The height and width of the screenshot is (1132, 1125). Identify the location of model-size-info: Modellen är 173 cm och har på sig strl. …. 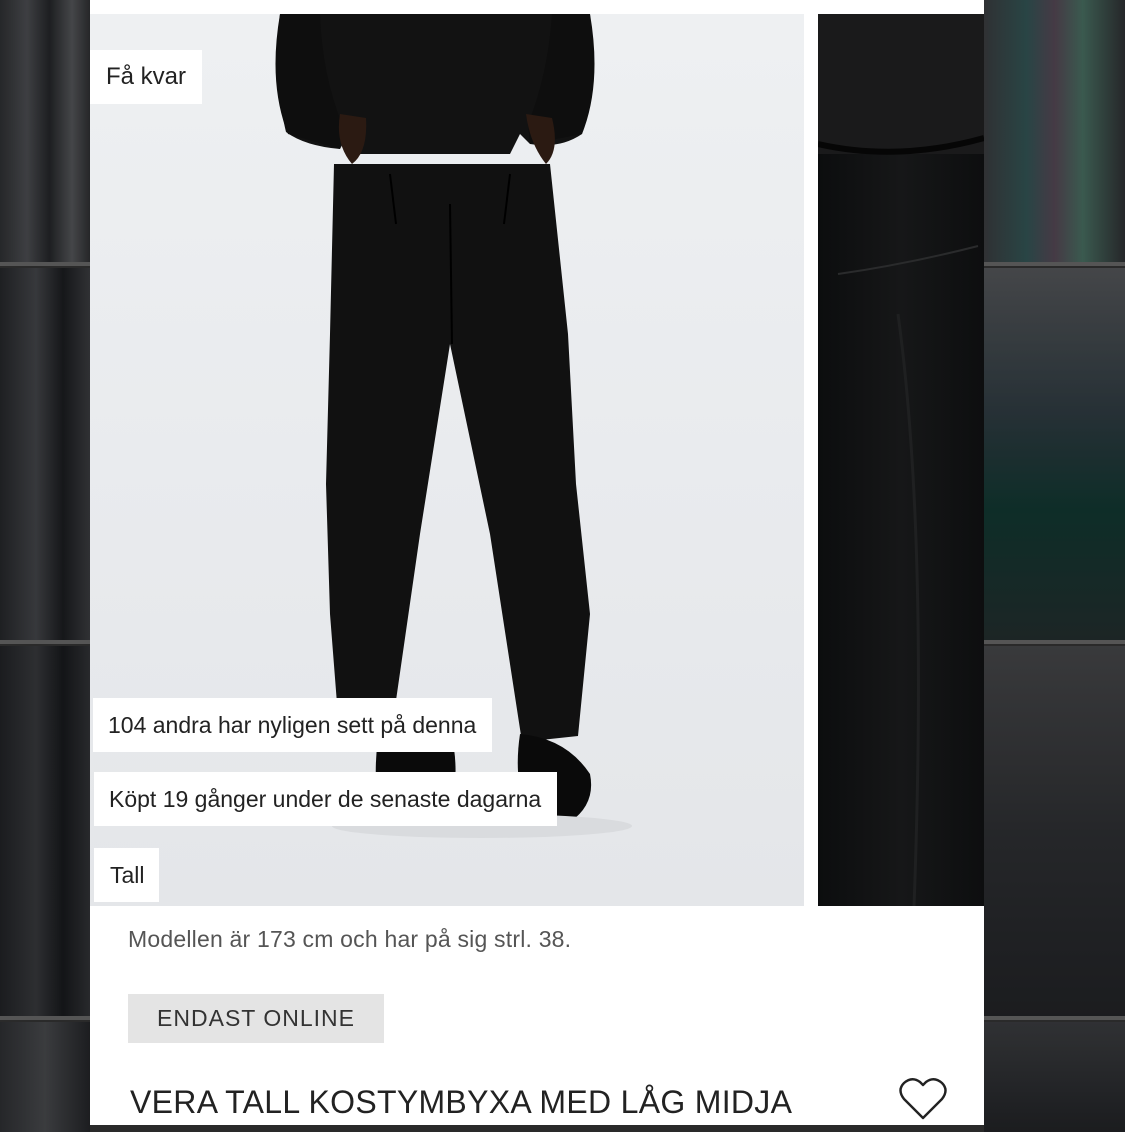
(350, 939).